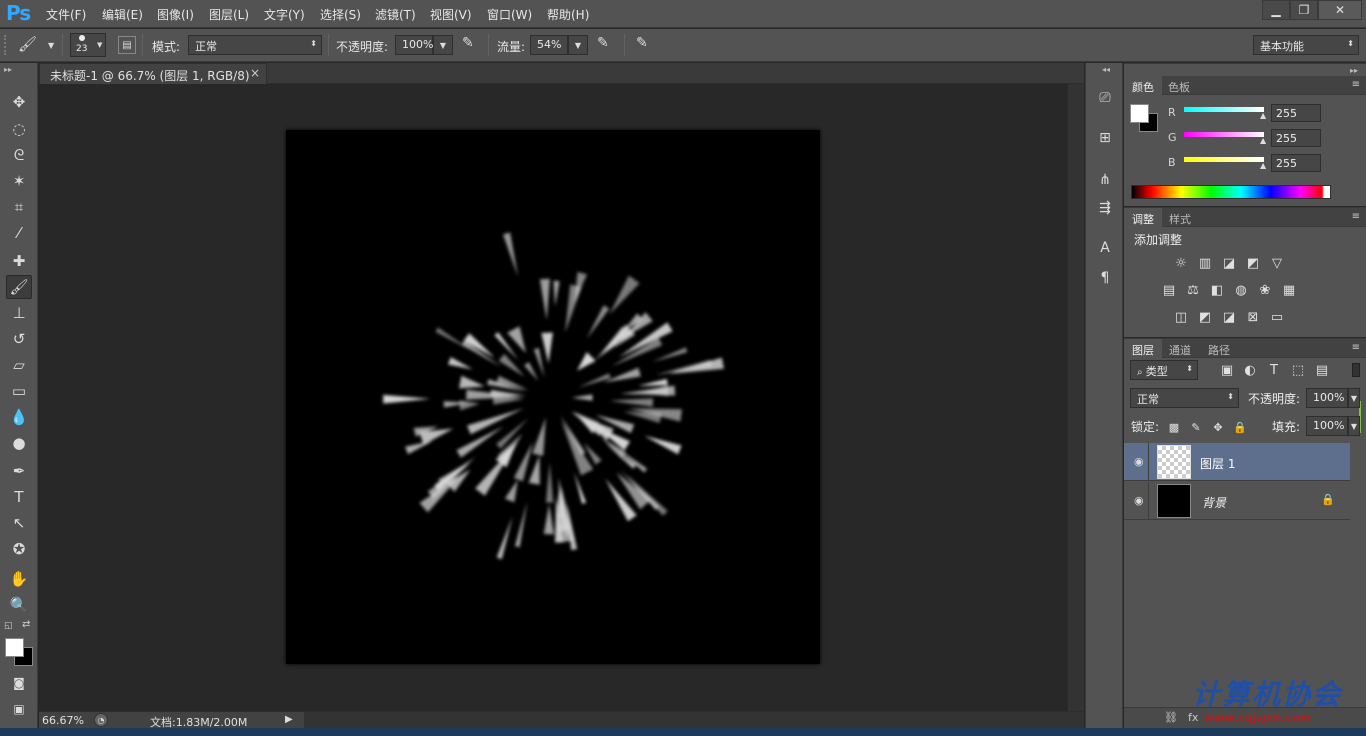 The image size is (1366, 736). Describe the element at coordinates (1143, 85) in the screenshot. I see `tab-color: 颜色` at that location.